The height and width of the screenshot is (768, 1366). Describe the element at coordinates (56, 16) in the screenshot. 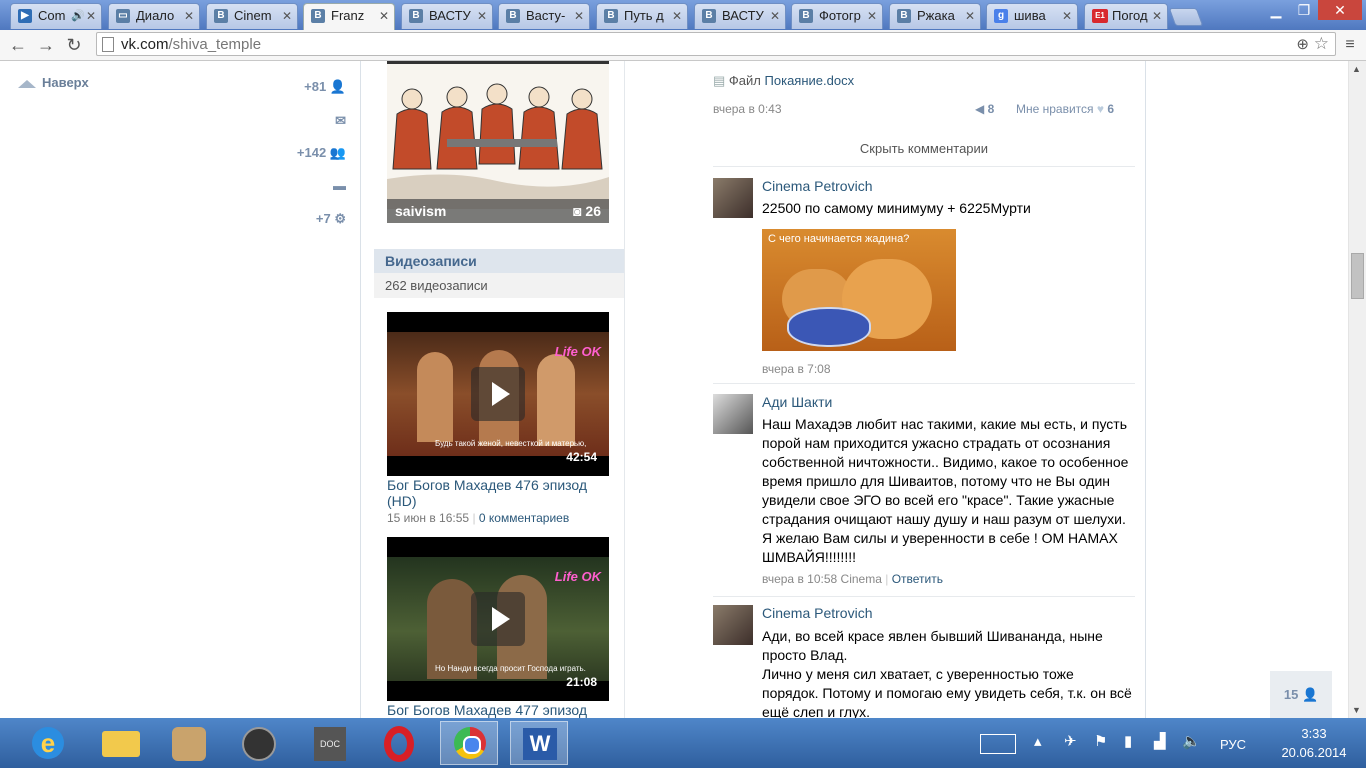

I see `tab-0: ▶ Com 🔊 ✕` at that location.